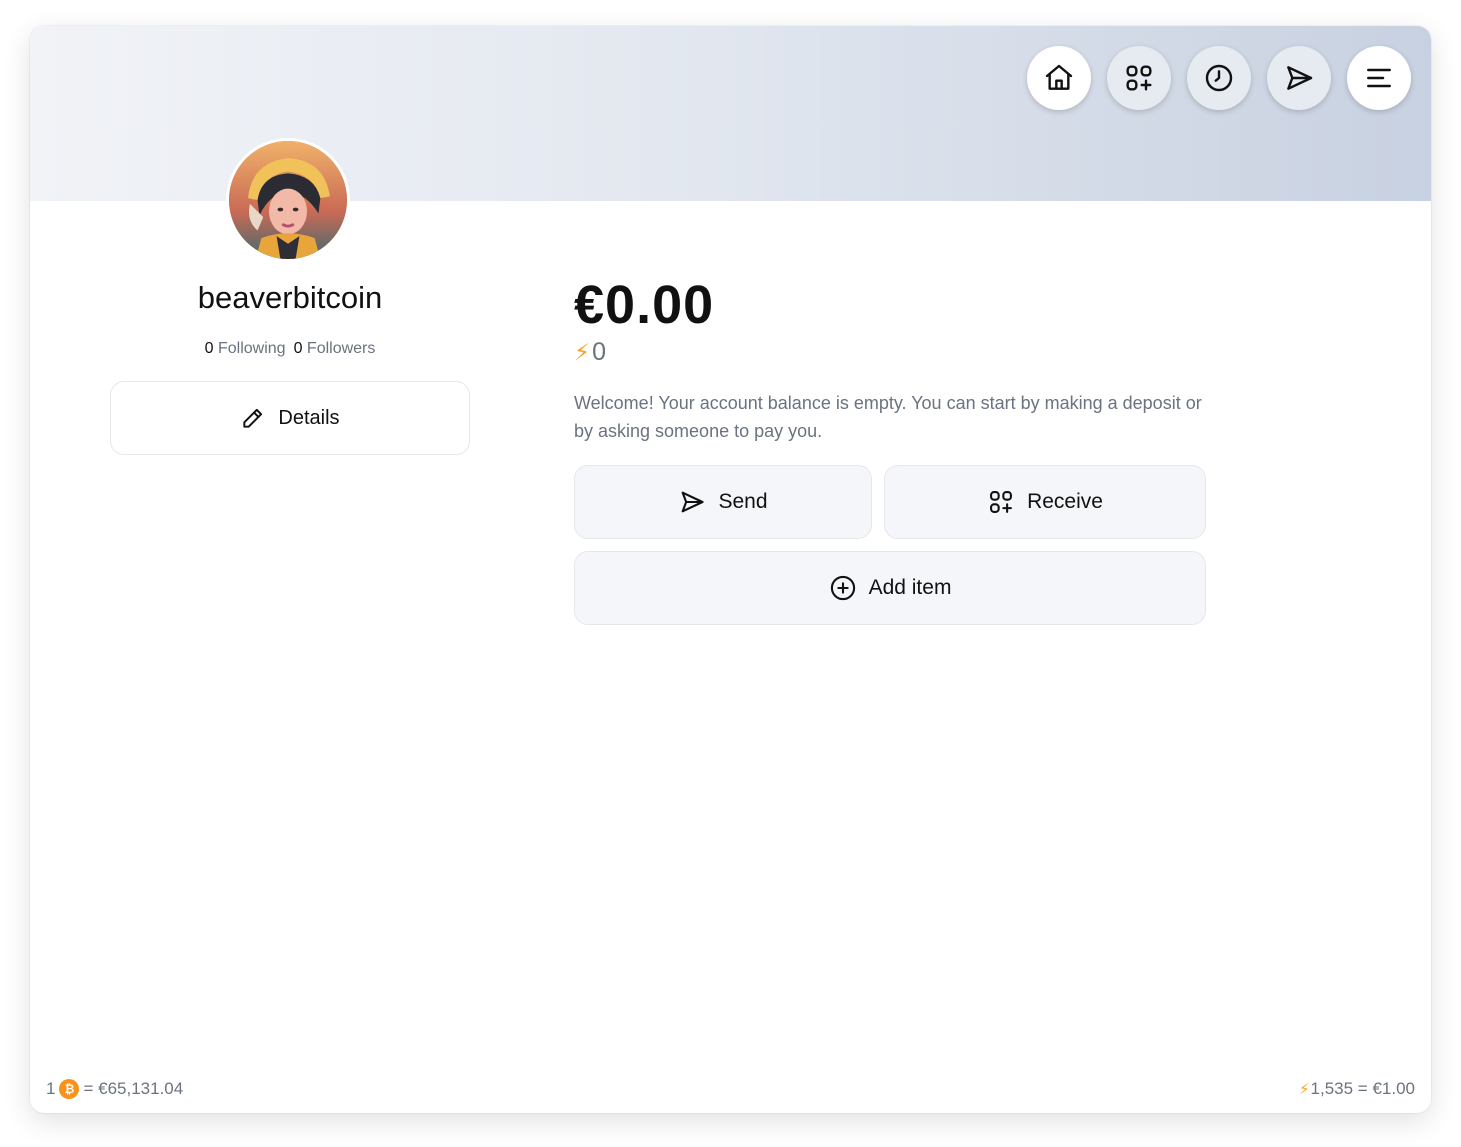 Image resolution: width=1461 pixels, height=1147 pixels. What do you see at coordinates (209, 348) in the screenshot?
I see `following-count: 0` at bounding box center [209, 348].